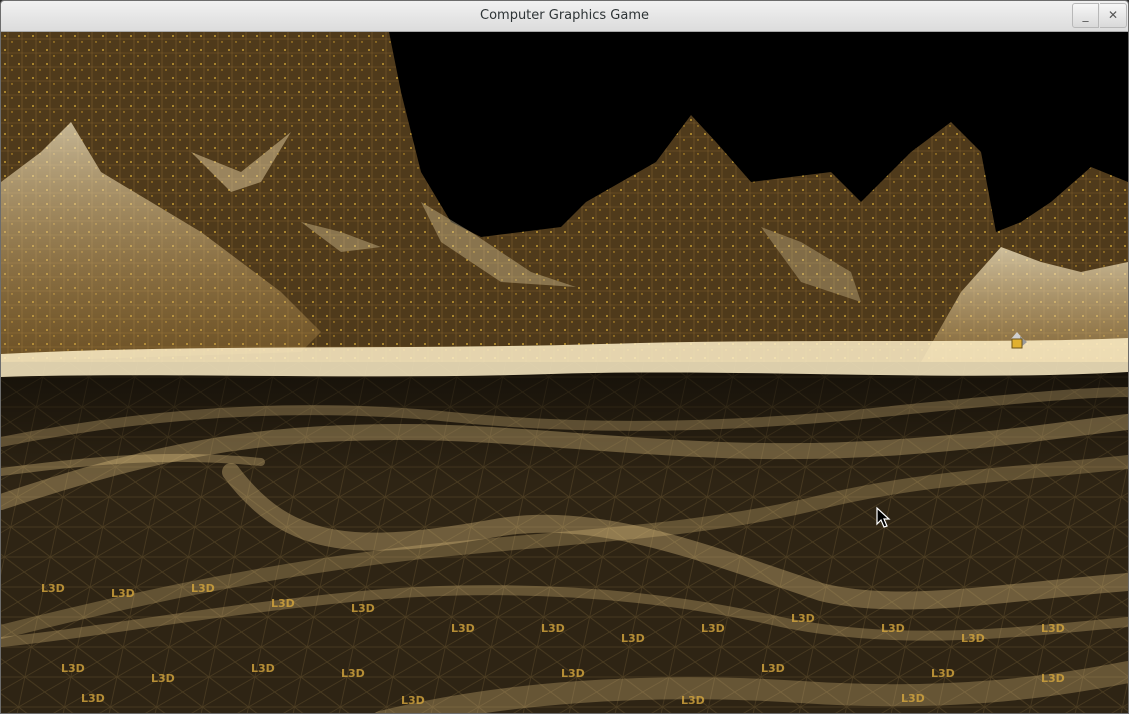  I want to click on minimize-icon: _, so click(1085, 15).